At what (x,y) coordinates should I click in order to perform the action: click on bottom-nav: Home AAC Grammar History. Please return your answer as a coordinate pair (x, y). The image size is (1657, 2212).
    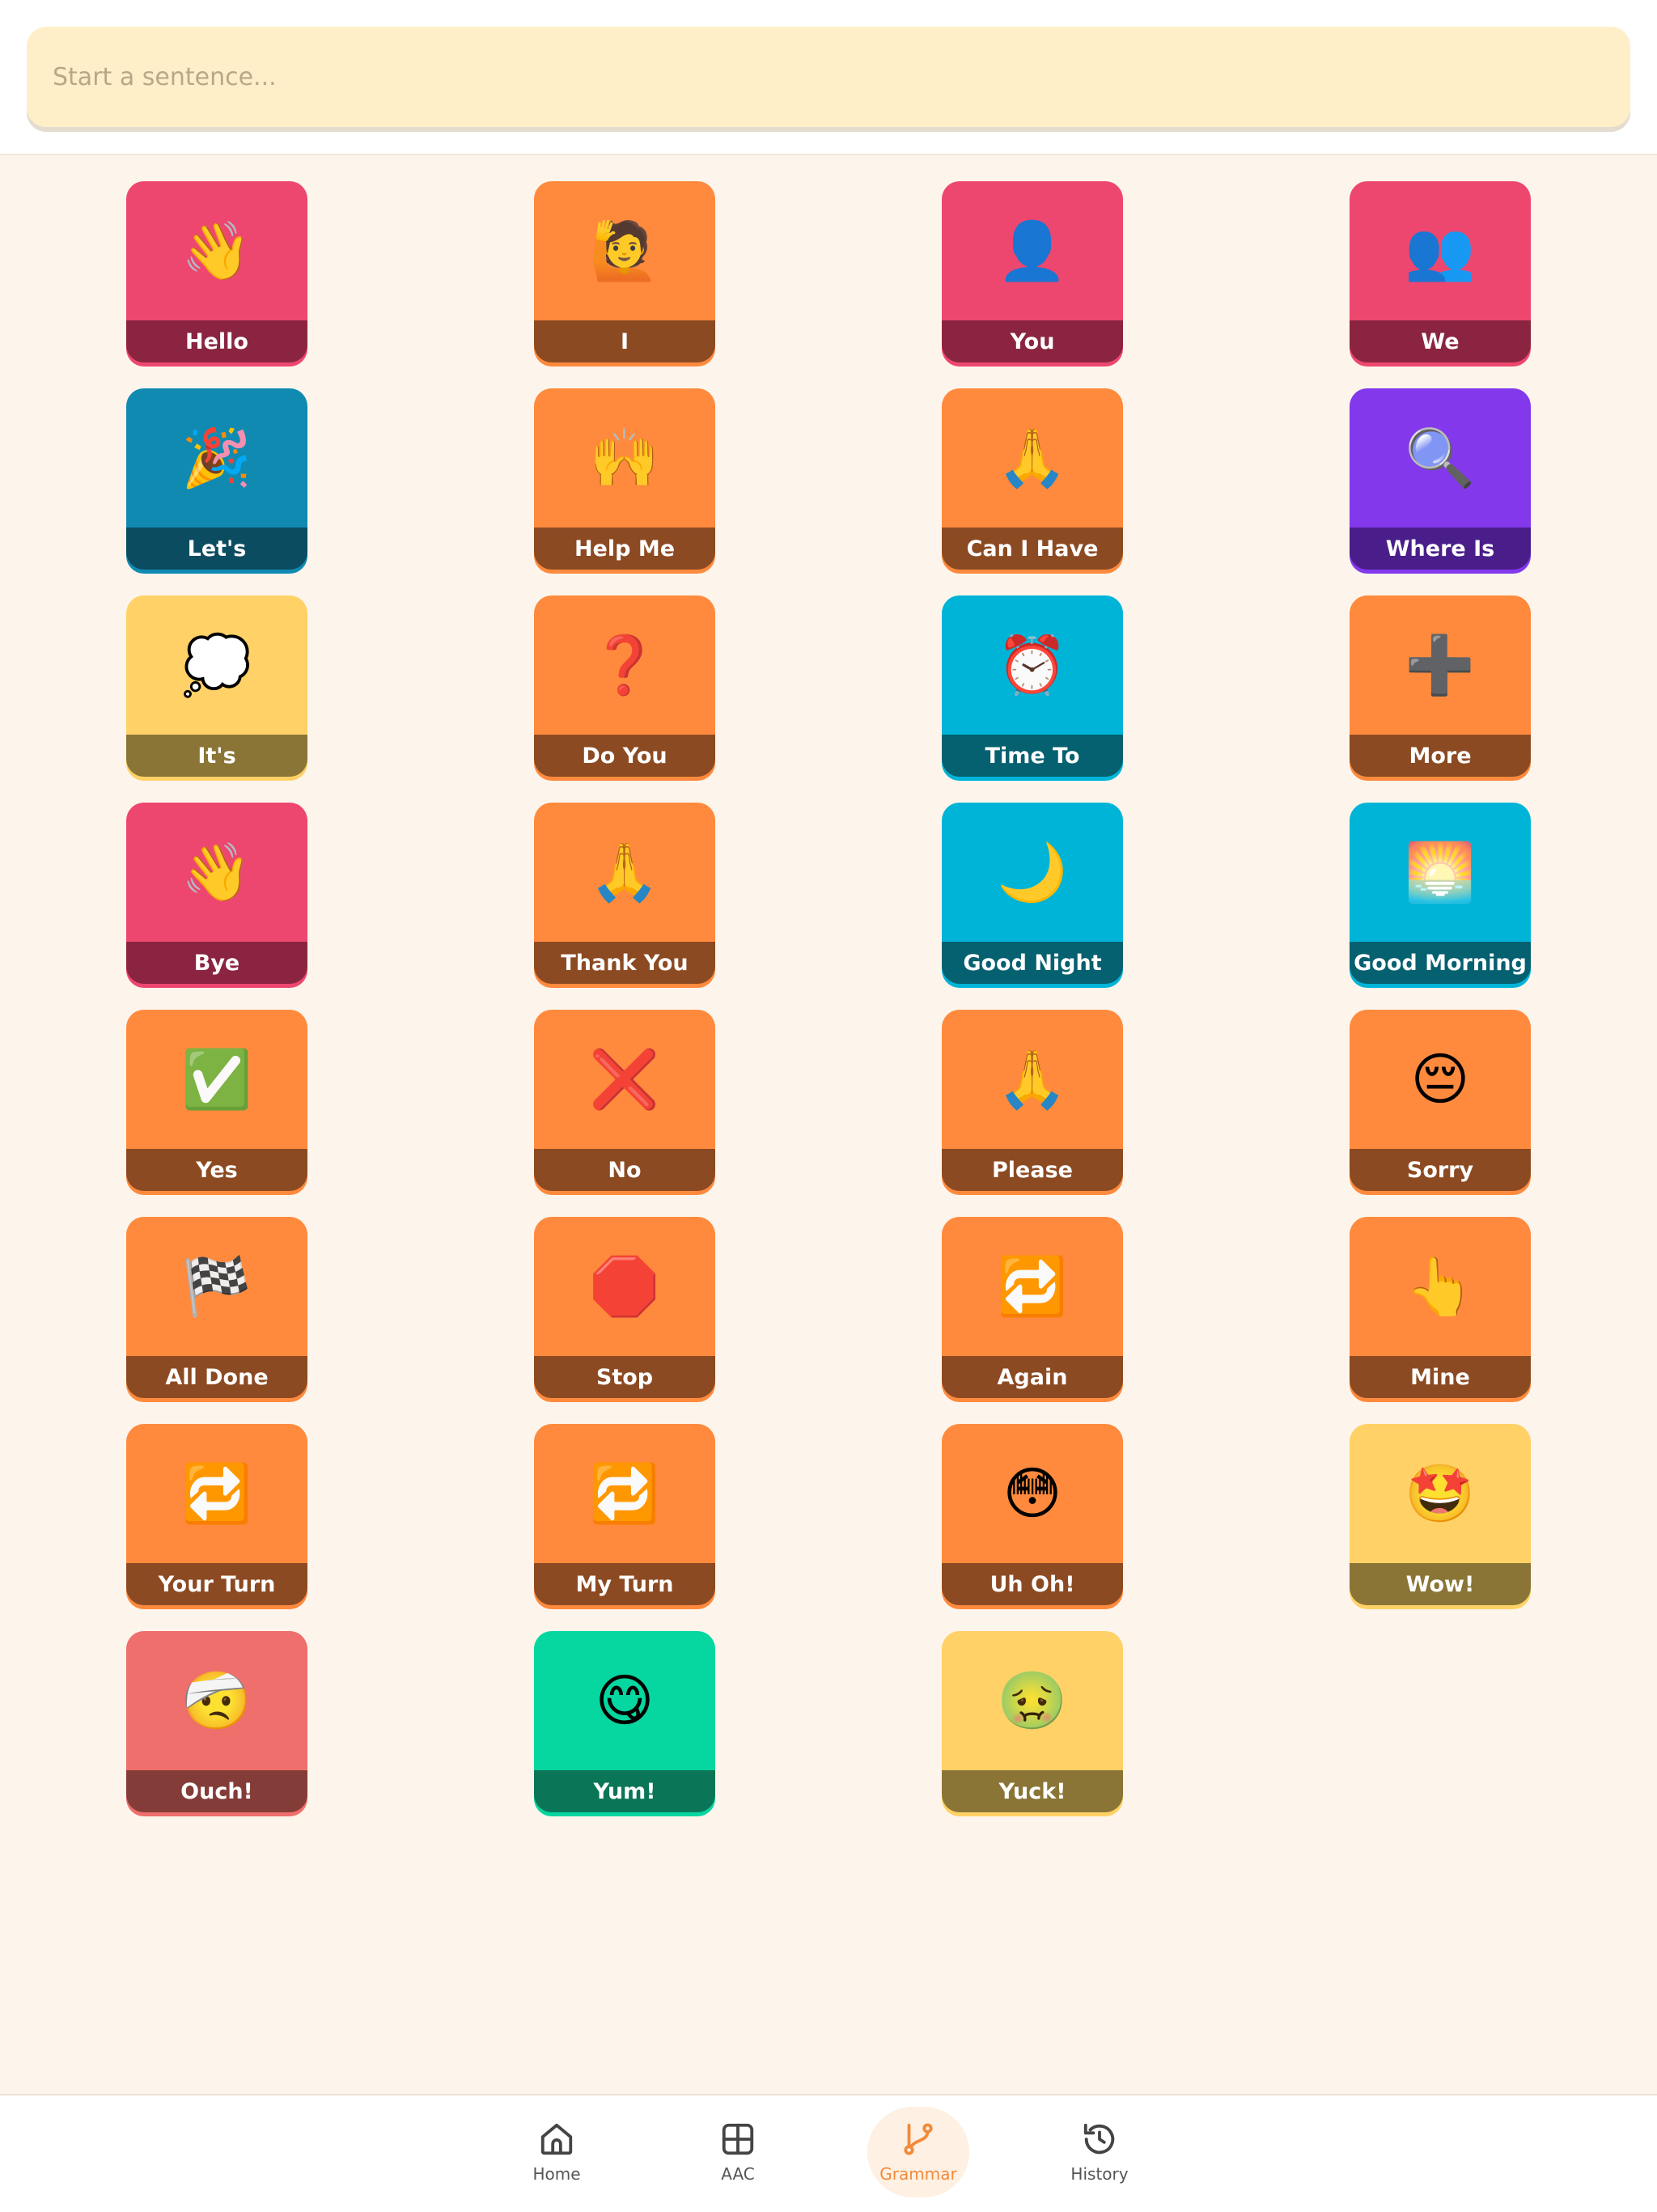
    Looking at the image, I should click on (828, 2153).